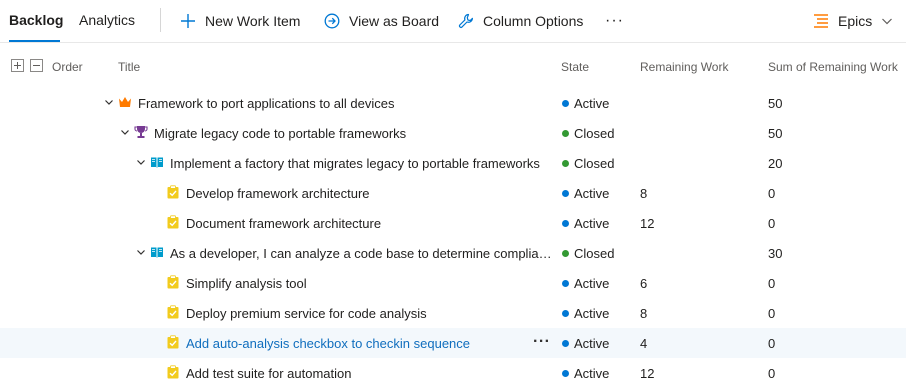 The image size is (906, 386). Describe the element at coordinates (268, 373) in the screenshot. I see `work-item-title: Add test suite for automation` at that location.